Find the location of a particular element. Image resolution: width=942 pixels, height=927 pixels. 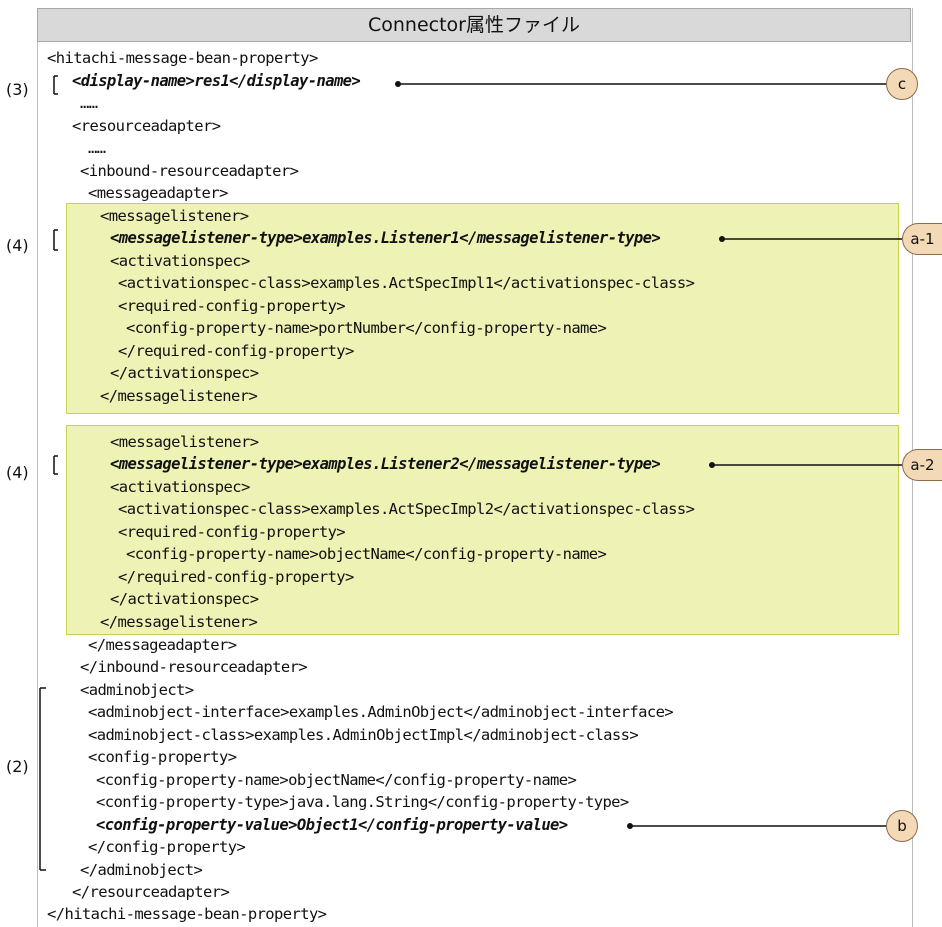

dot-c is located at coordinates (398, 84).